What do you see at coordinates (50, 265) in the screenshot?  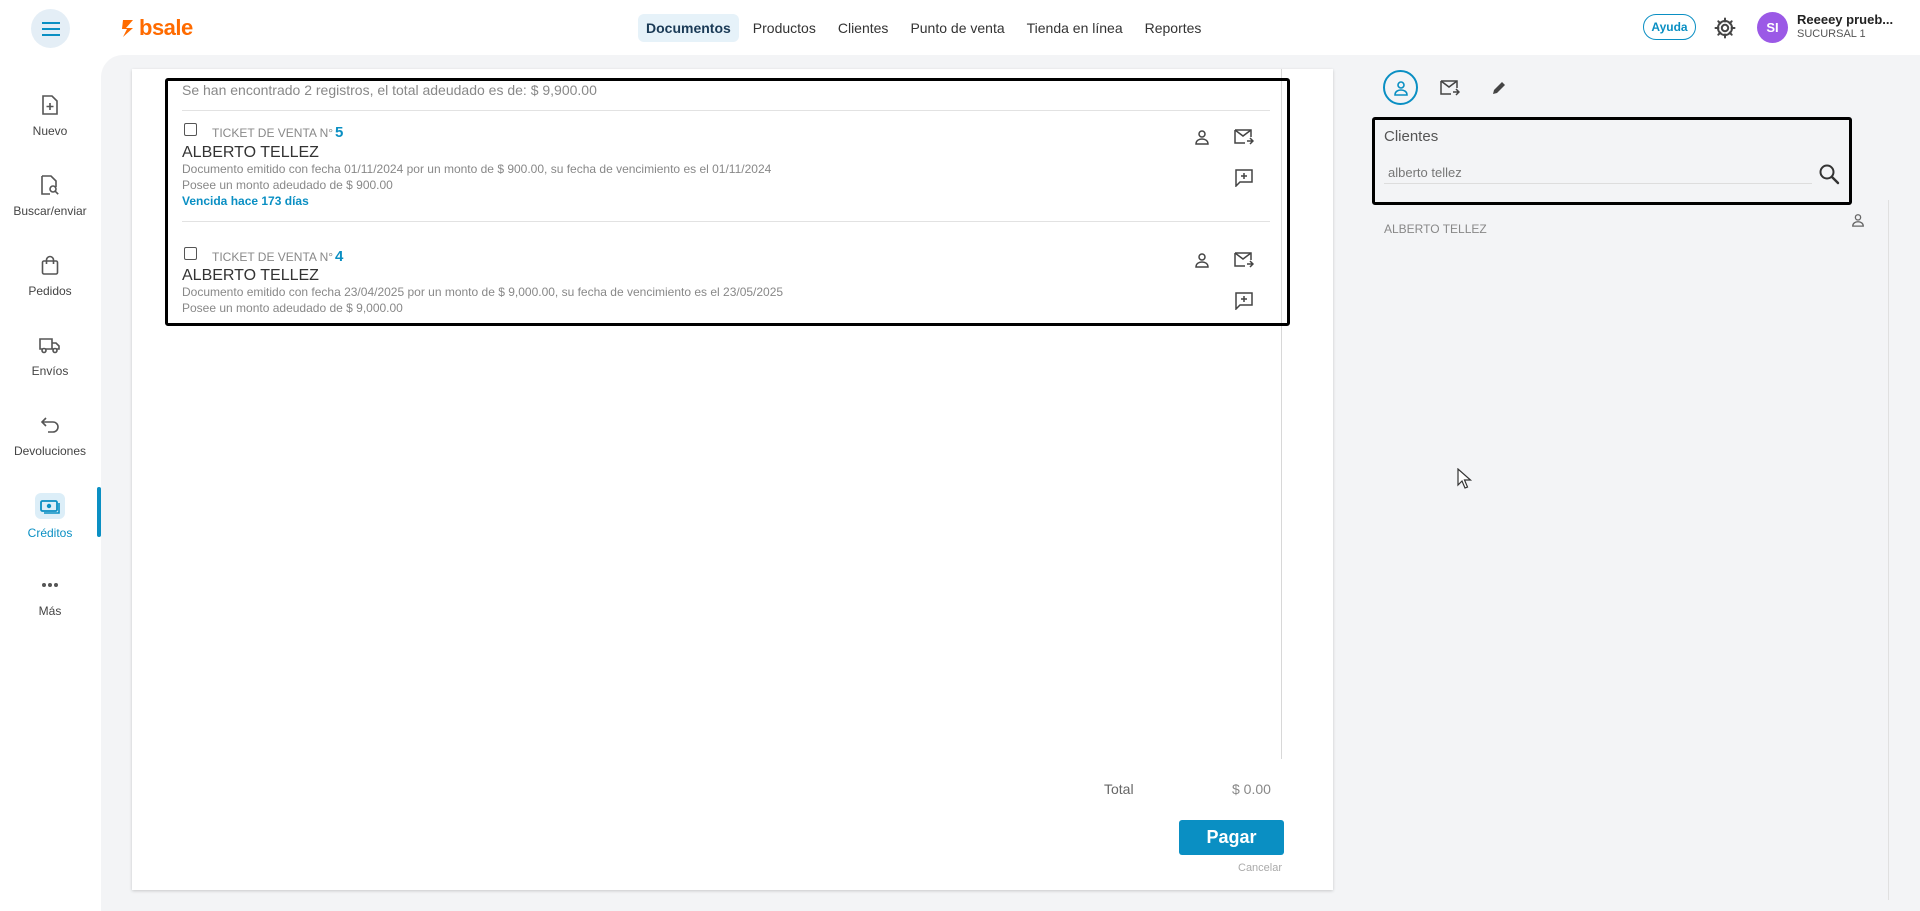 I see `shopping-bag-icon` at bounding box center [50, 265].